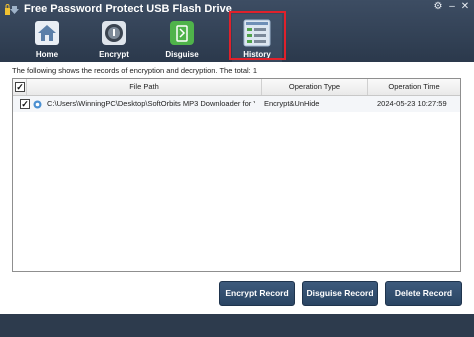  I want to click on tab-encrypt: Encrypt, so click(114, 38).